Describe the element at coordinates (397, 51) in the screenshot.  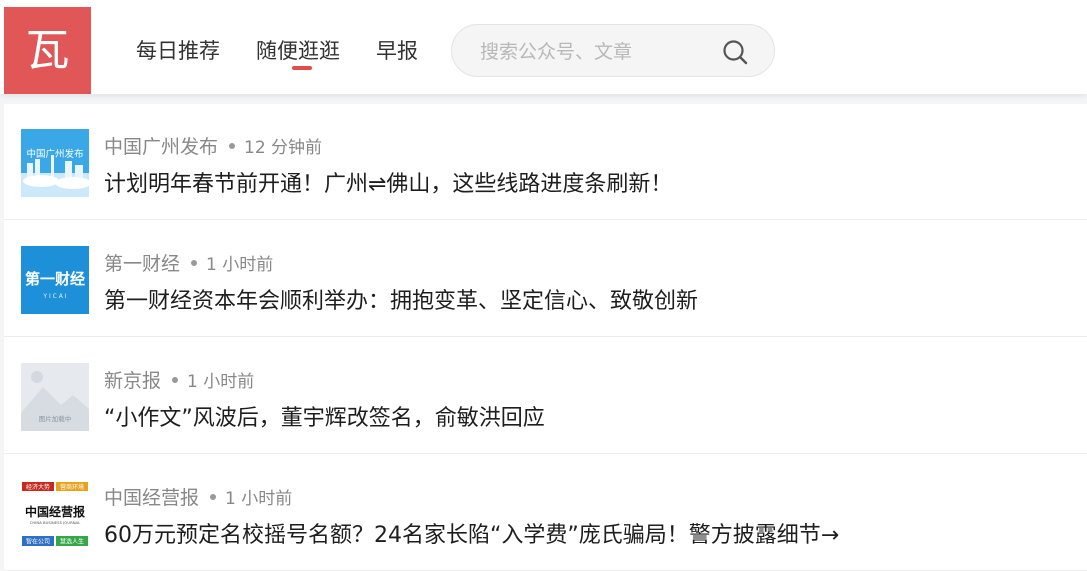
I see `nav-morning-news: 早报` at that location.